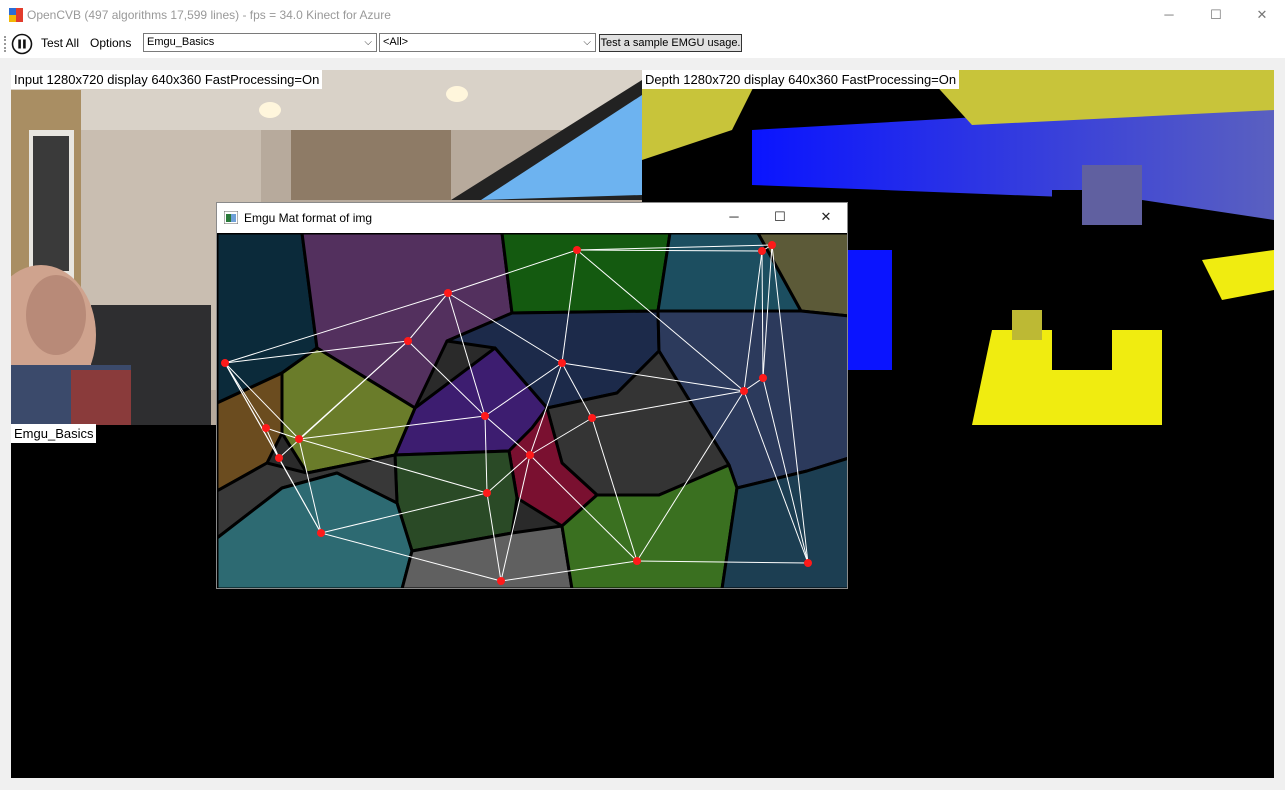 Image resolution: width=1285 pixels, height=790 pixels. What do you see at coordinates (1169, 15) in the screenshot?
I see `minimize-button: ─` at bounding box center [1169, 15].